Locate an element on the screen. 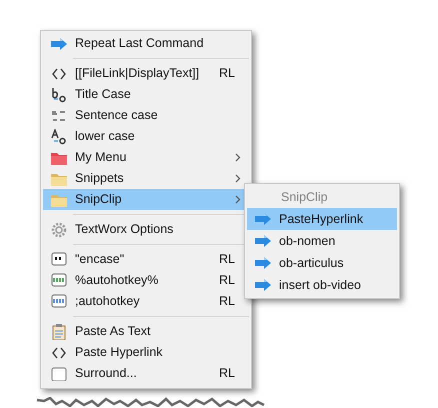 The width and height of the screenshot is (438, 408). menu-item: Title Case is located at coordinates (146, 94).